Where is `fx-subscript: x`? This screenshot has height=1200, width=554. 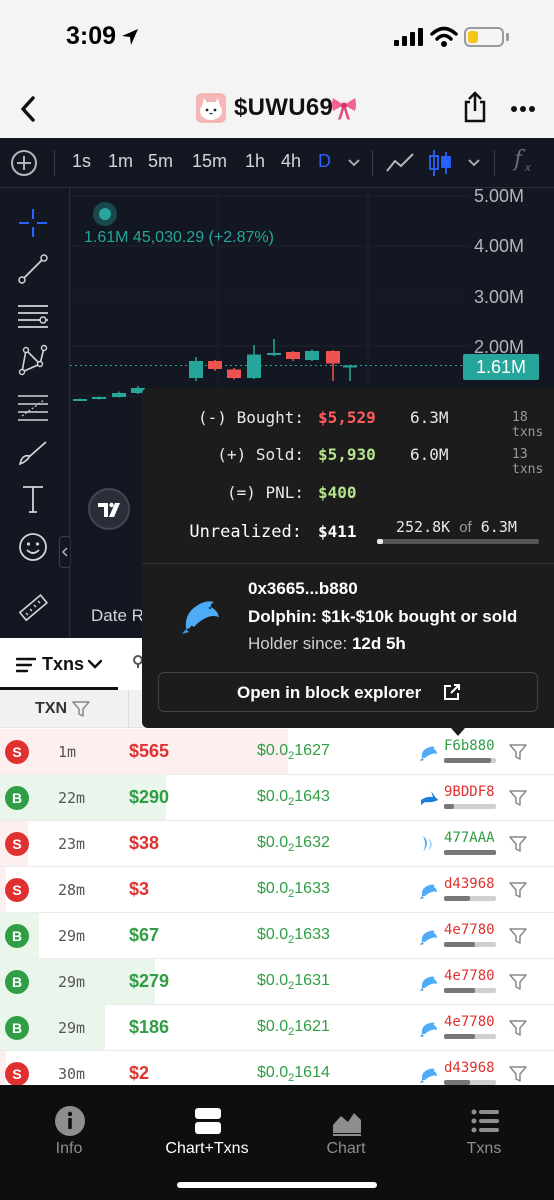 fx-subscript: x is located at coordinates (528, 168).